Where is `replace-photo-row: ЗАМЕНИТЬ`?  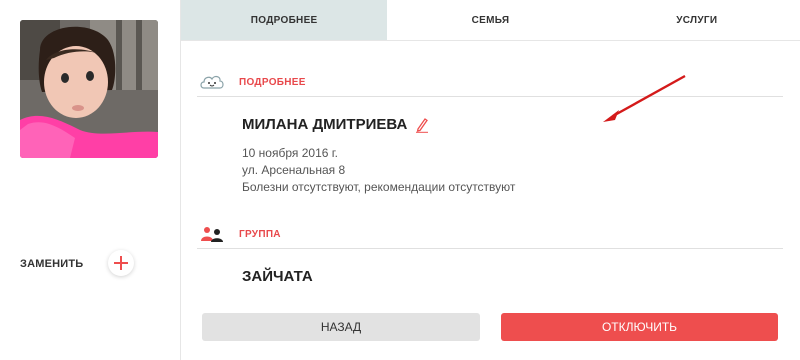 replace-photo-row: ЗАМЕНИТЬ is located at coordinates (77, 264).